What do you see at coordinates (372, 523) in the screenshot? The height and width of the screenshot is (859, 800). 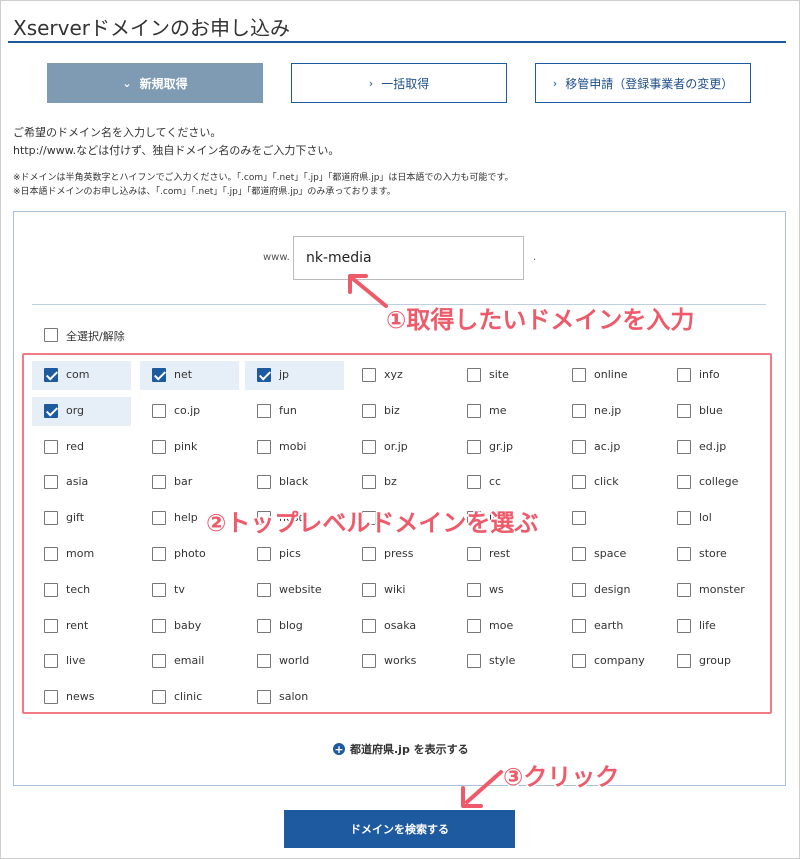 I see `annotation-step-2: ②トップレベルドメインを選ぶ` at bounding box center [372, 523].